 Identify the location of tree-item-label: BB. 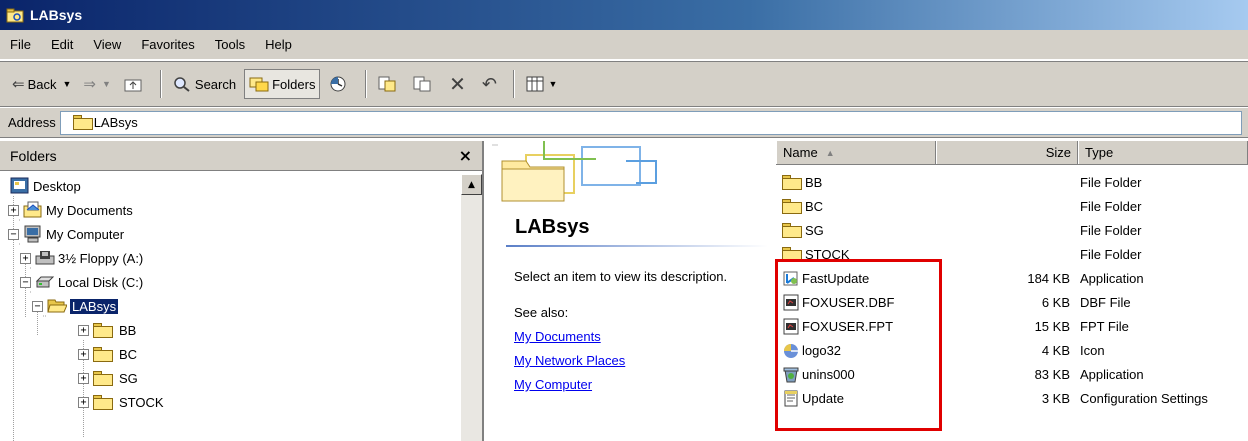
(128, 330).